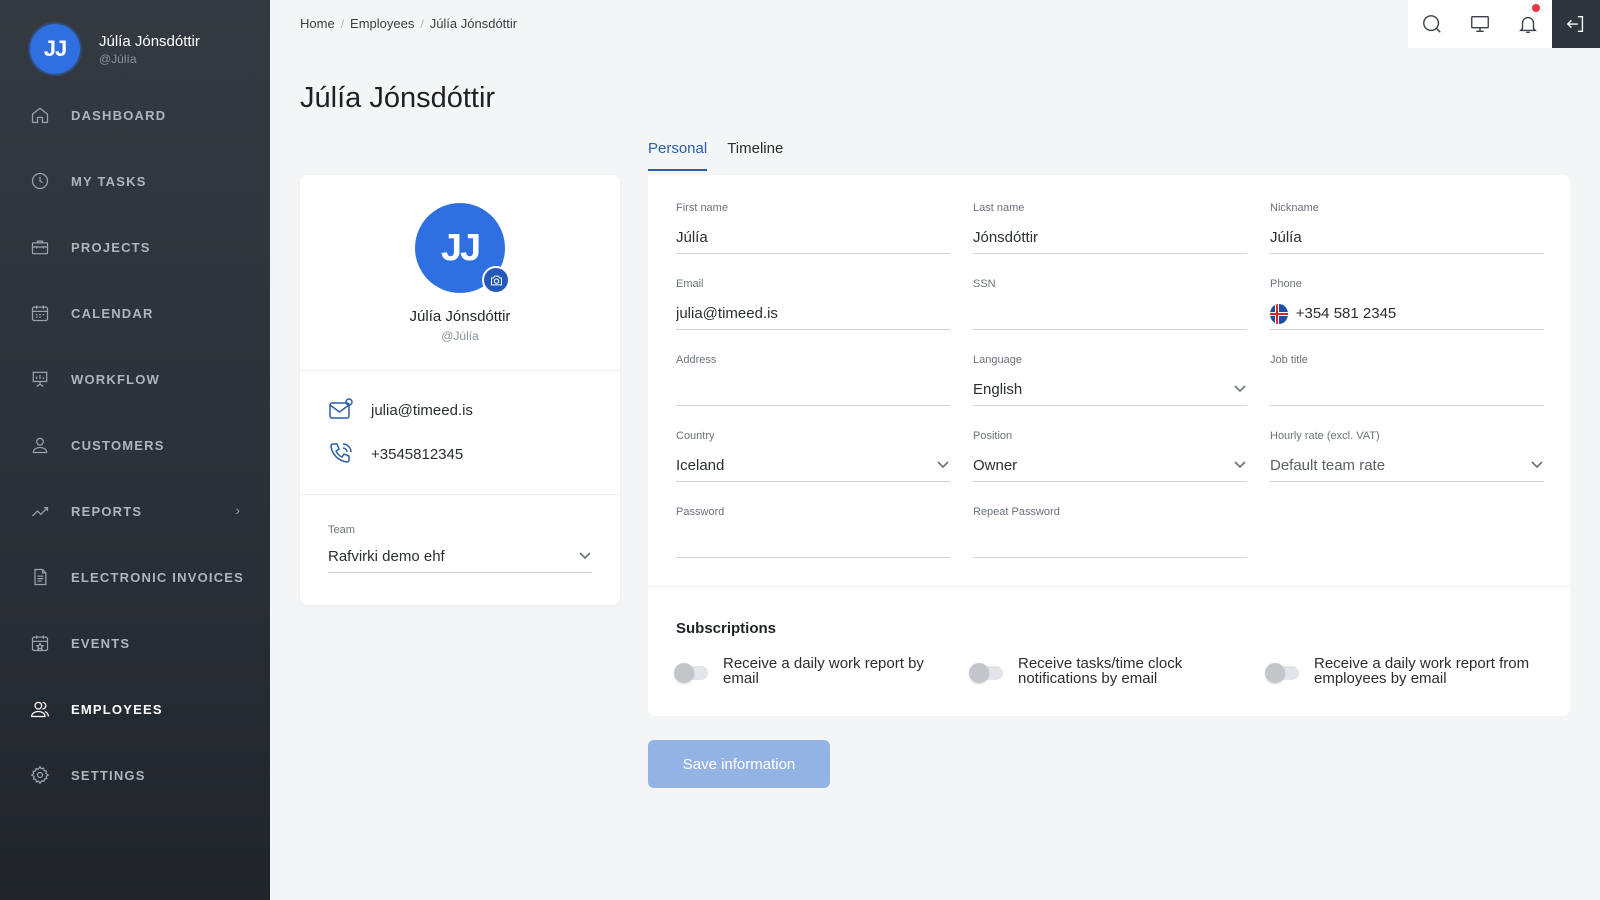 The height and width of the screenshot is (900, 1600). What do you see at coordinates (1110, 237) in the screenshot?
I see `last-name-input` at bounding box center [1110, 237].